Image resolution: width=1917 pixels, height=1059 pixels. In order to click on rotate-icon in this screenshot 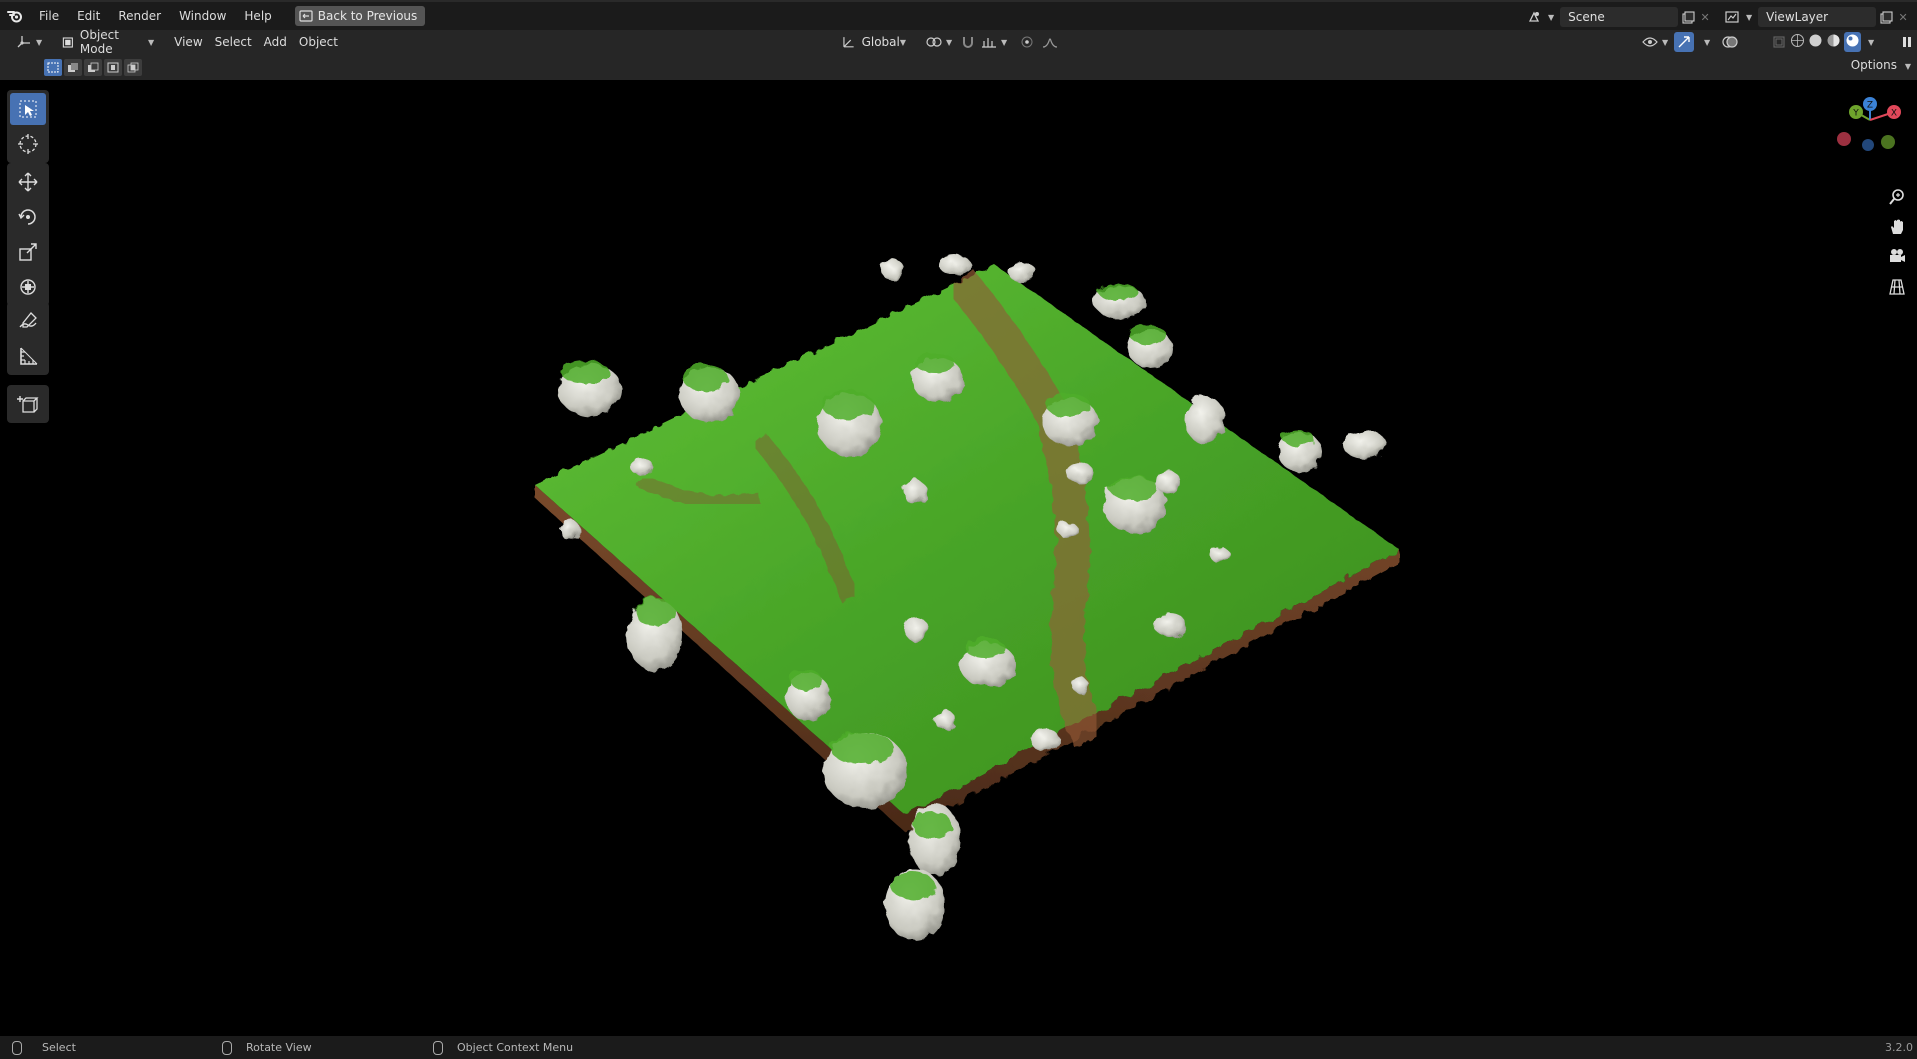, I will do `click(28, 217)`.